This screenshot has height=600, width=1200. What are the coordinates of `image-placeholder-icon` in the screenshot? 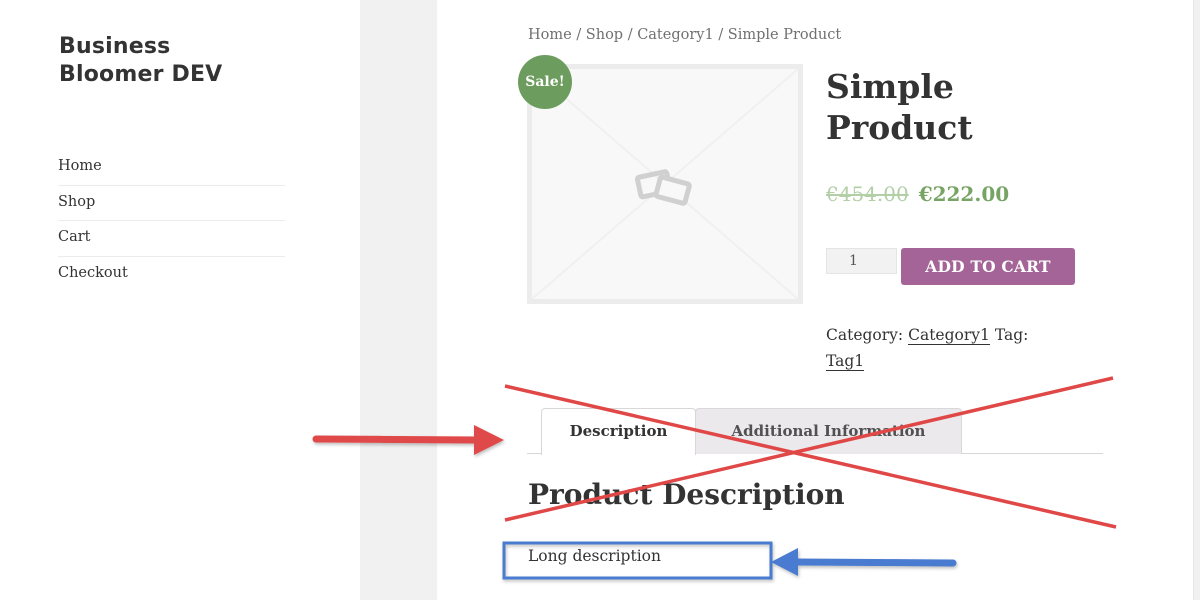 It's located at (665, 184).